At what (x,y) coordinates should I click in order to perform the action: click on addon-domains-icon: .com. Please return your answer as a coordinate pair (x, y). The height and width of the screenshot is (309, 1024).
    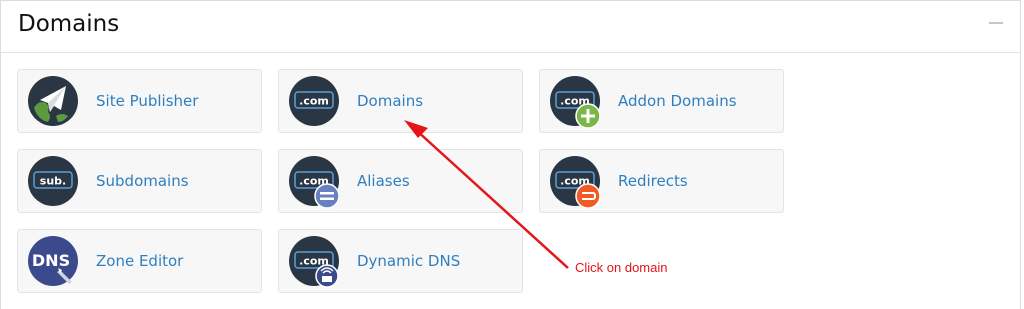
    Looking at the image, I should click on (575, 102).